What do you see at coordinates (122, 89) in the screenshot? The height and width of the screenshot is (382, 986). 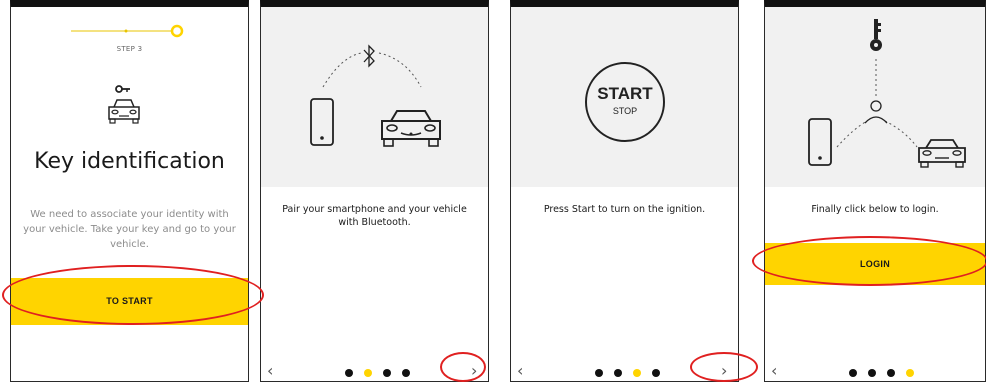 I see `key-icon` at bounding box center [122, 89].